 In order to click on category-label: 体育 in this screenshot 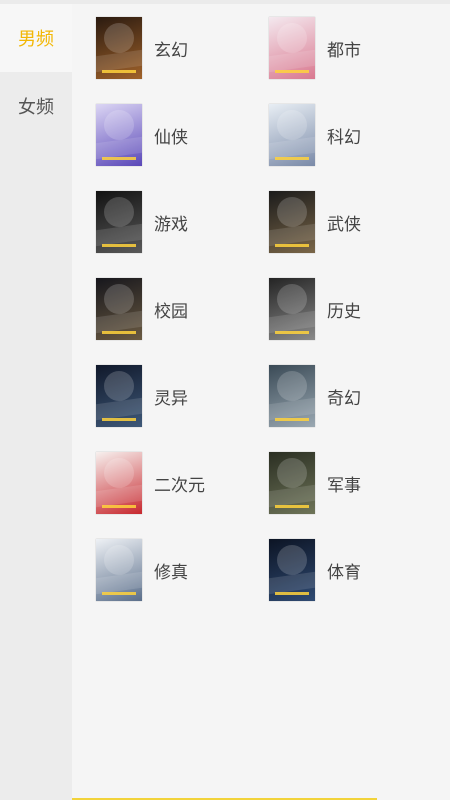, I will do `click(344, 572)`.